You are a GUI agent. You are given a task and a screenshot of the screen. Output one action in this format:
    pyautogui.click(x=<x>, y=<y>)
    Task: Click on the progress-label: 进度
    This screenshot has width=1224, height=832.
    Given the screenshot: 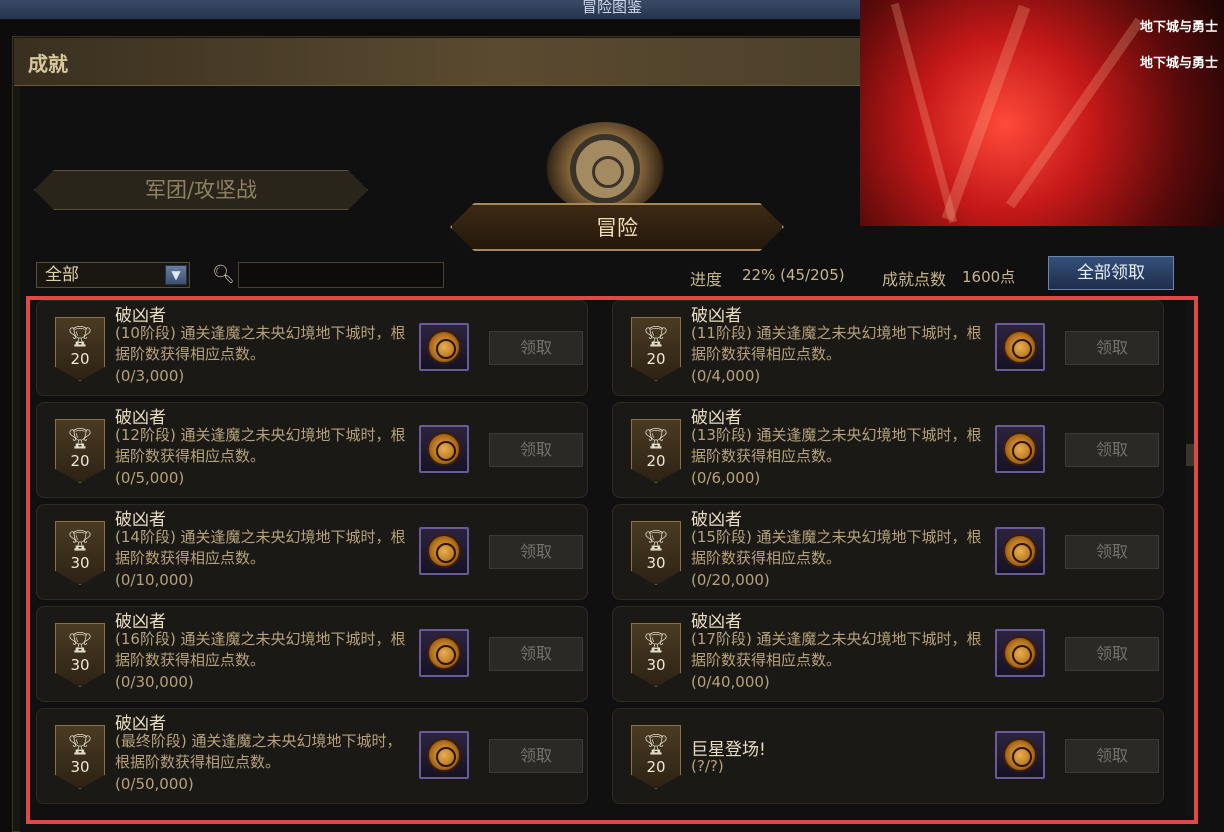 What is the action you would take?
    pyautogui.click(x=706, y=279)
    